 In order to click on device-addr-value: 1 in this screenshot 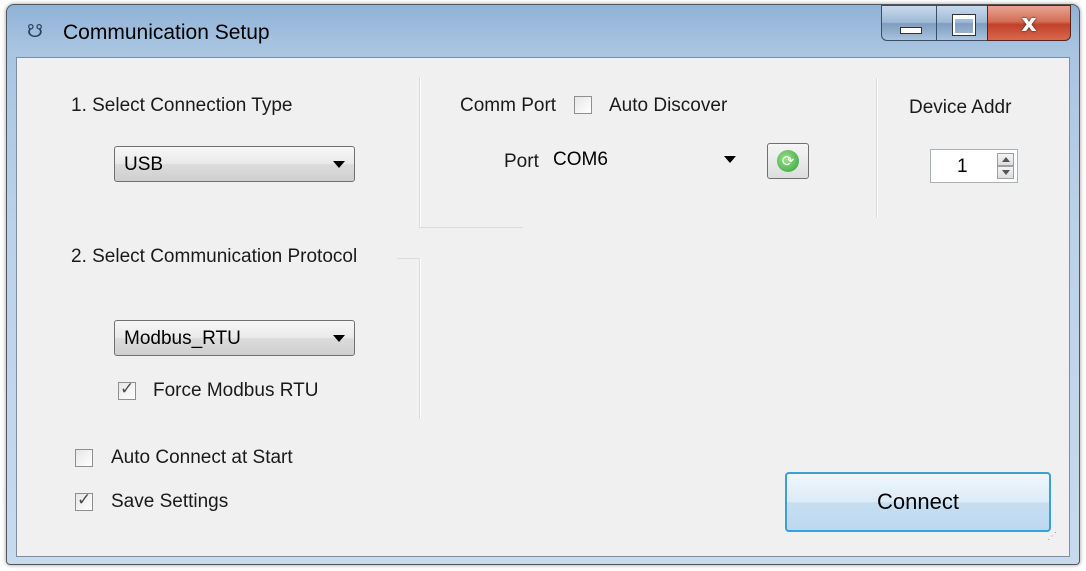, I will do `click(962, 166)`.